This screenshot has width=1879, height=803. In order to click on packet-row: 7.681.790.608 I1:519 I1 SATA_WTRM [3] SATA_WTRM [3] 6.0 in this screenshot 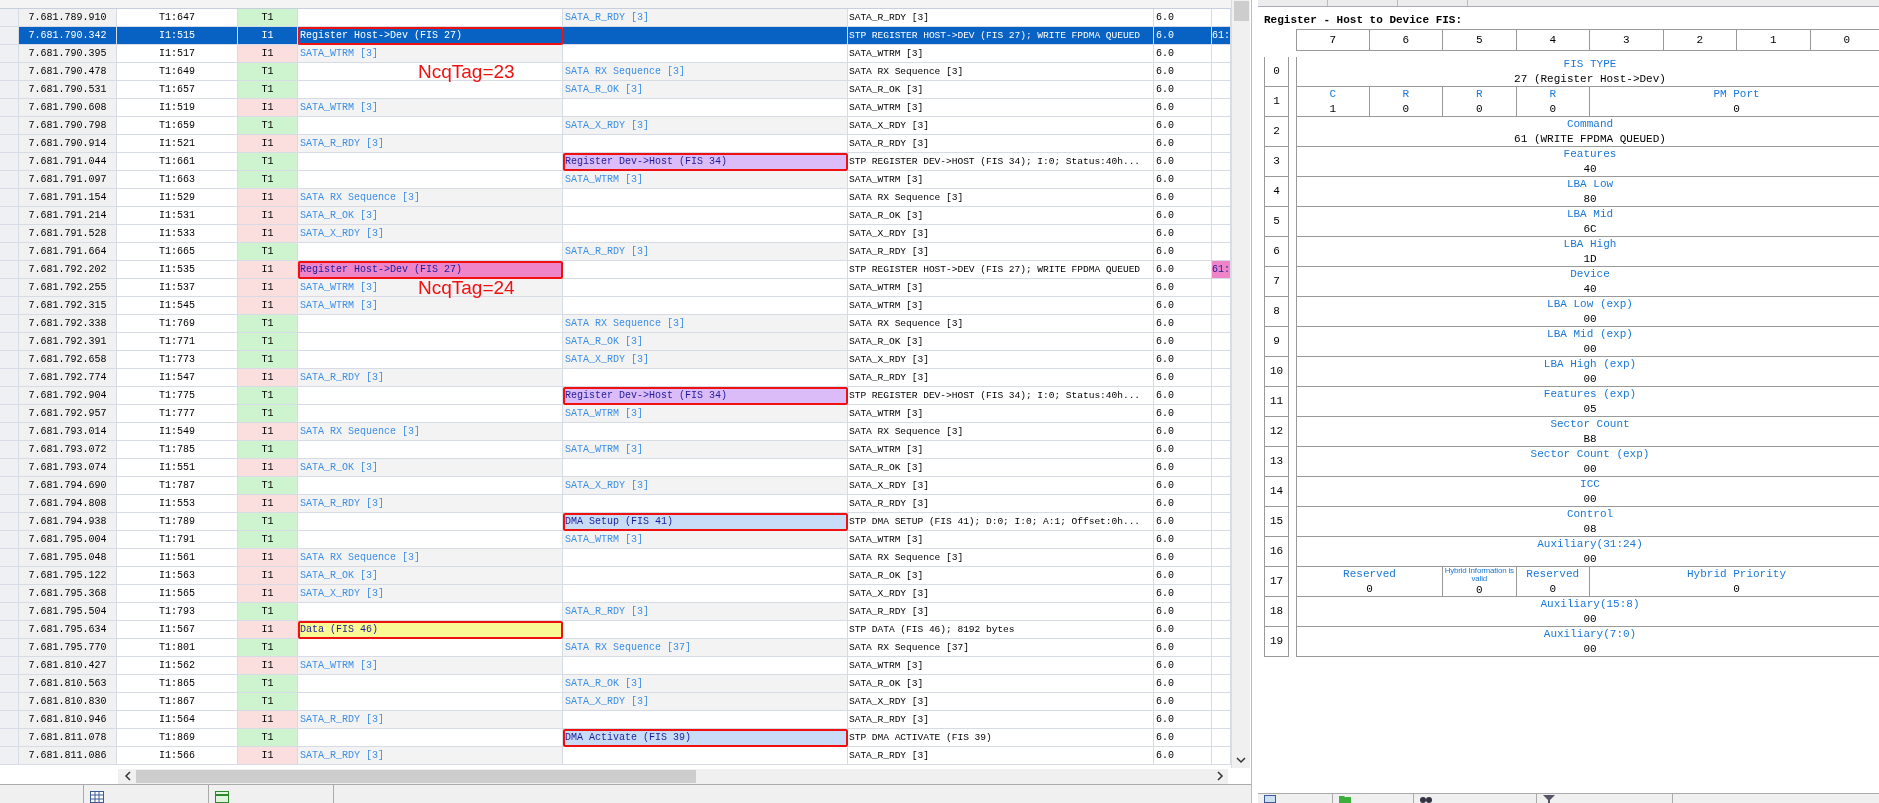, I will do `click(615, 108)`.